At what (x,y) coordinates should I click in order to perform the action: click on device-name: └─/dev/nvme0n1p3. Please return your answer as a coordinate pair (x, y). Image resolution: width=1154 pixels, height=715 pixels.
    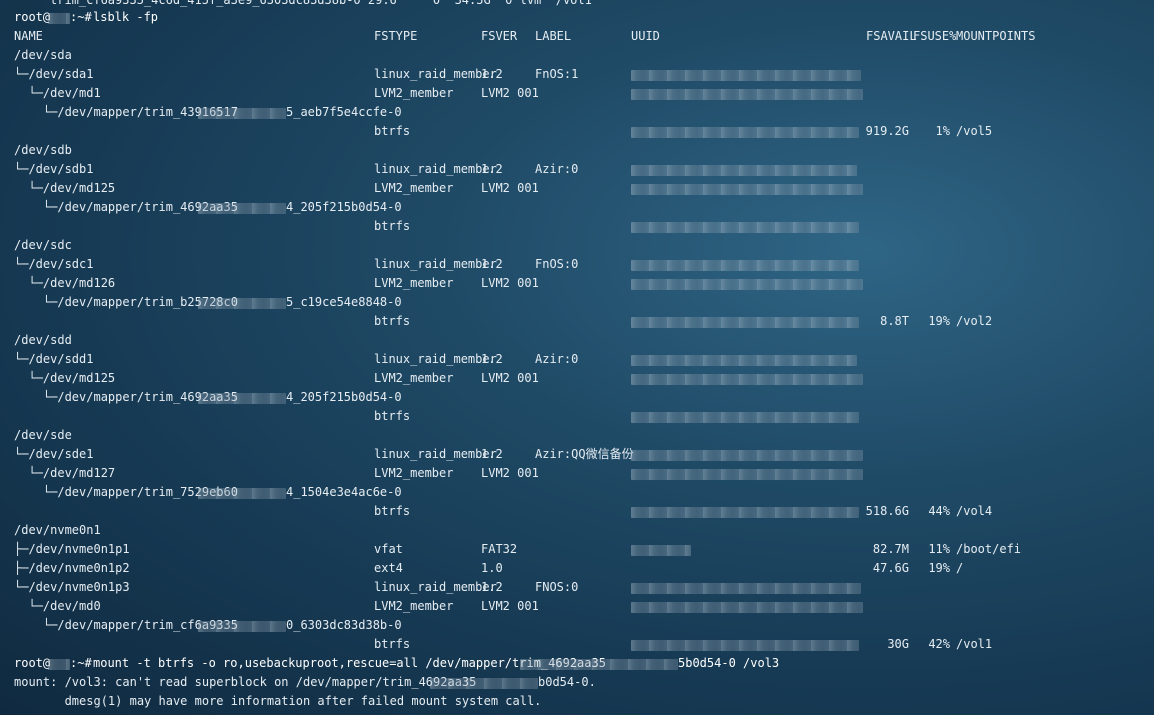
    Looking at the image, I should click on (72, 587).